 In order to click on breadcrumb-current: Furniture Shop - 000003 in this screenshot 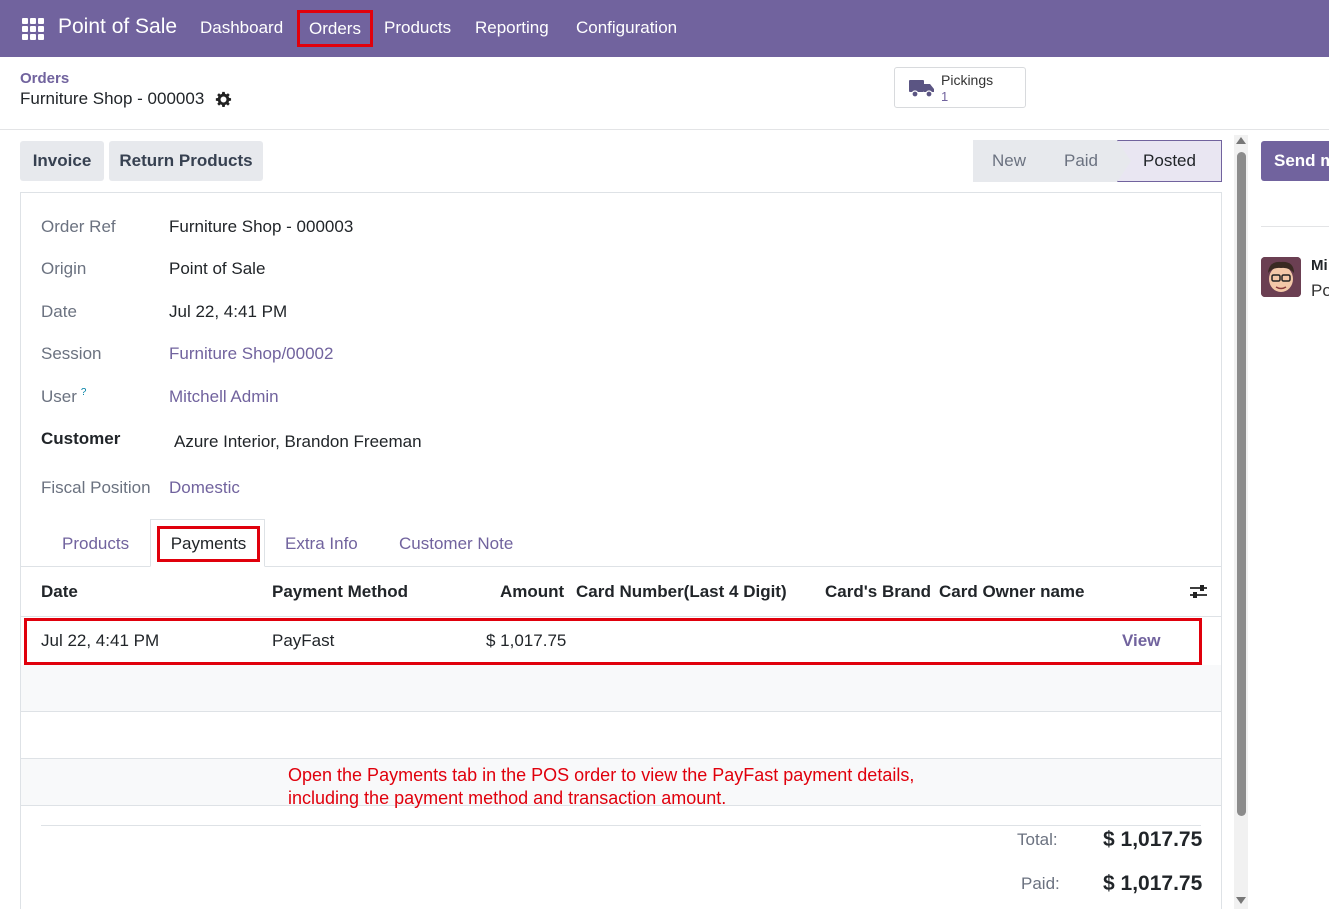, I will do `click(112, 98)`.